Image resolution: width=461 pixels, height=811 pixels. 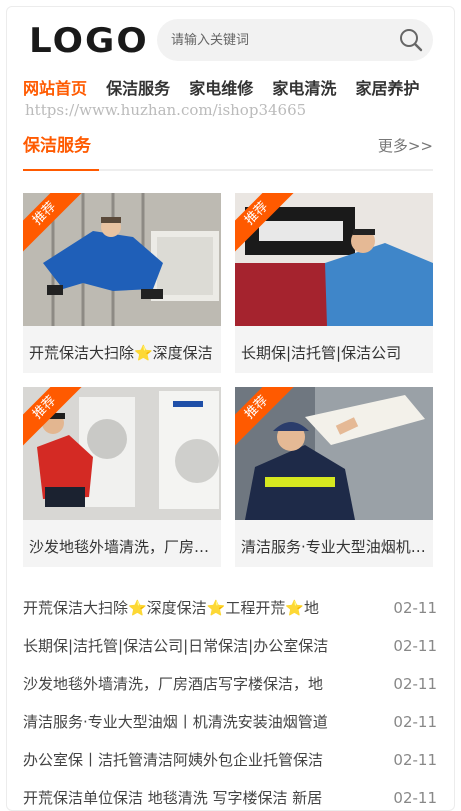 I want to click on header: LOGO, so click(x=230, y=40).